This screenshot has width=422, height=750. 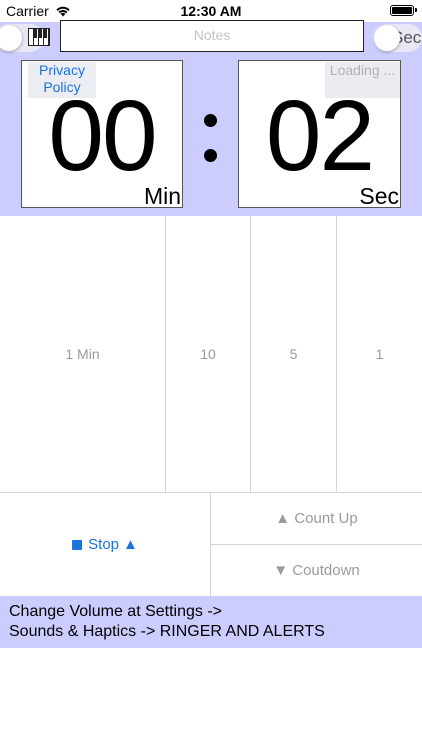 I want to click on stop-square-icon, so click(x=77, y=544).